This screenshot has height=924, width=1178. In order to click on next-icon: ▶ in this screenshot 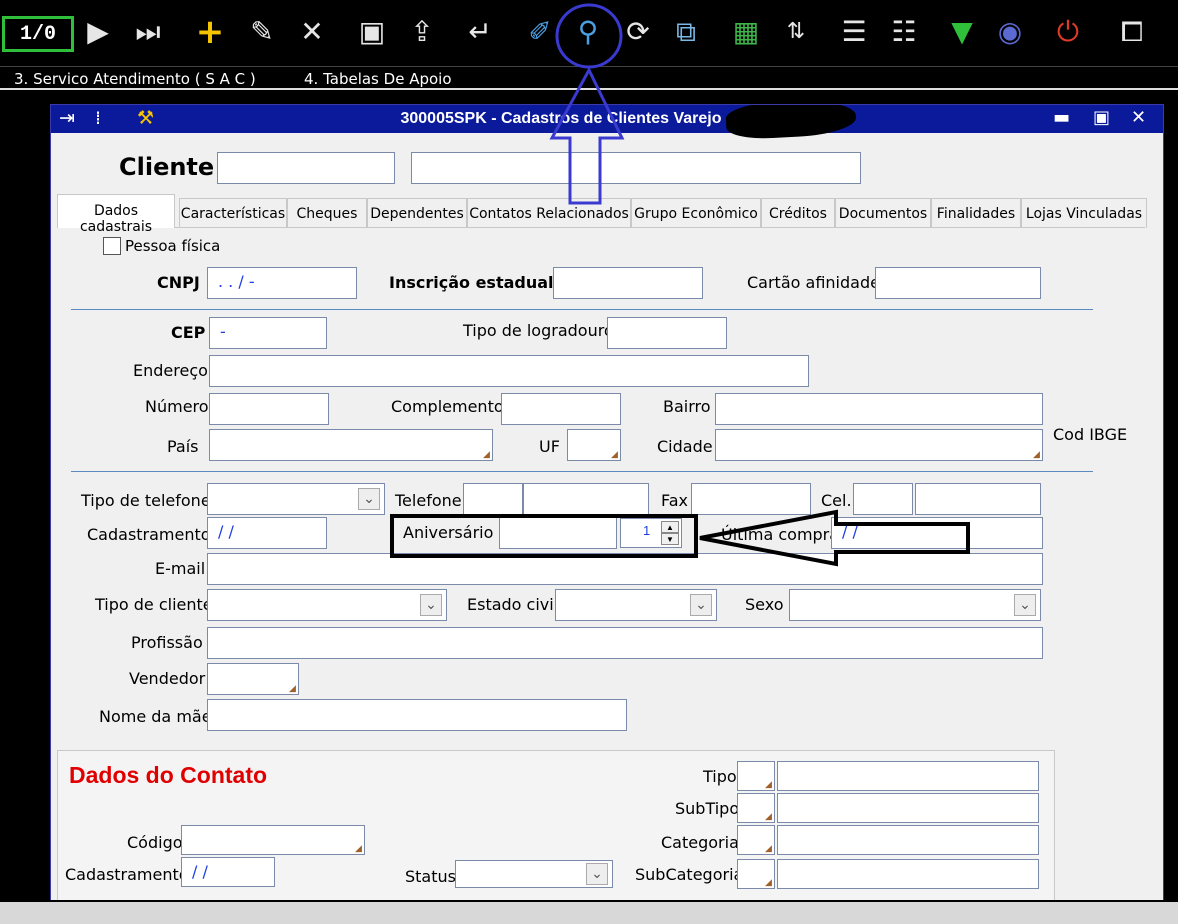, I will do `click(98, 32)`.